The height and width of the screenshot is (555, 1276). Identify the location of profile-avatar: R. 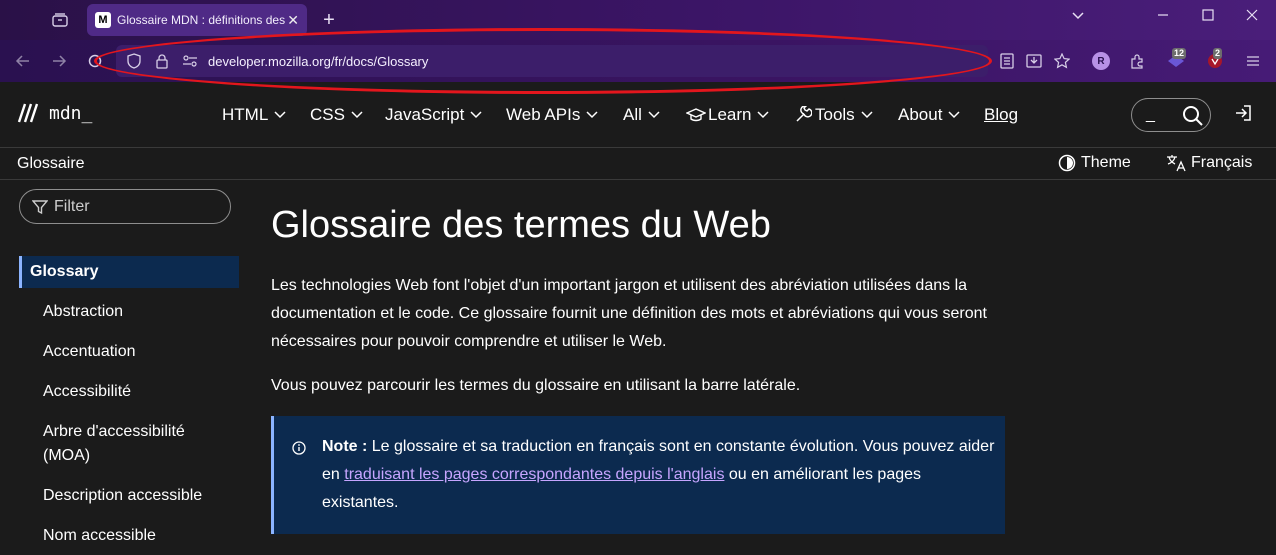
(1101, 61).